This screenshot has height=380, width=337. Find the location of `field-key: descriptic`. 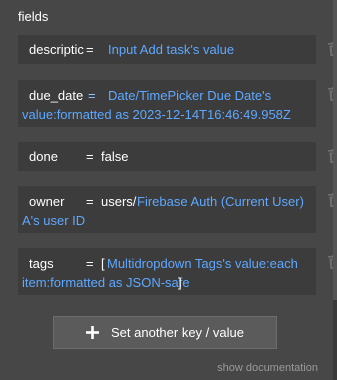

field-key: descriptic is located at coordinates (56, 49).